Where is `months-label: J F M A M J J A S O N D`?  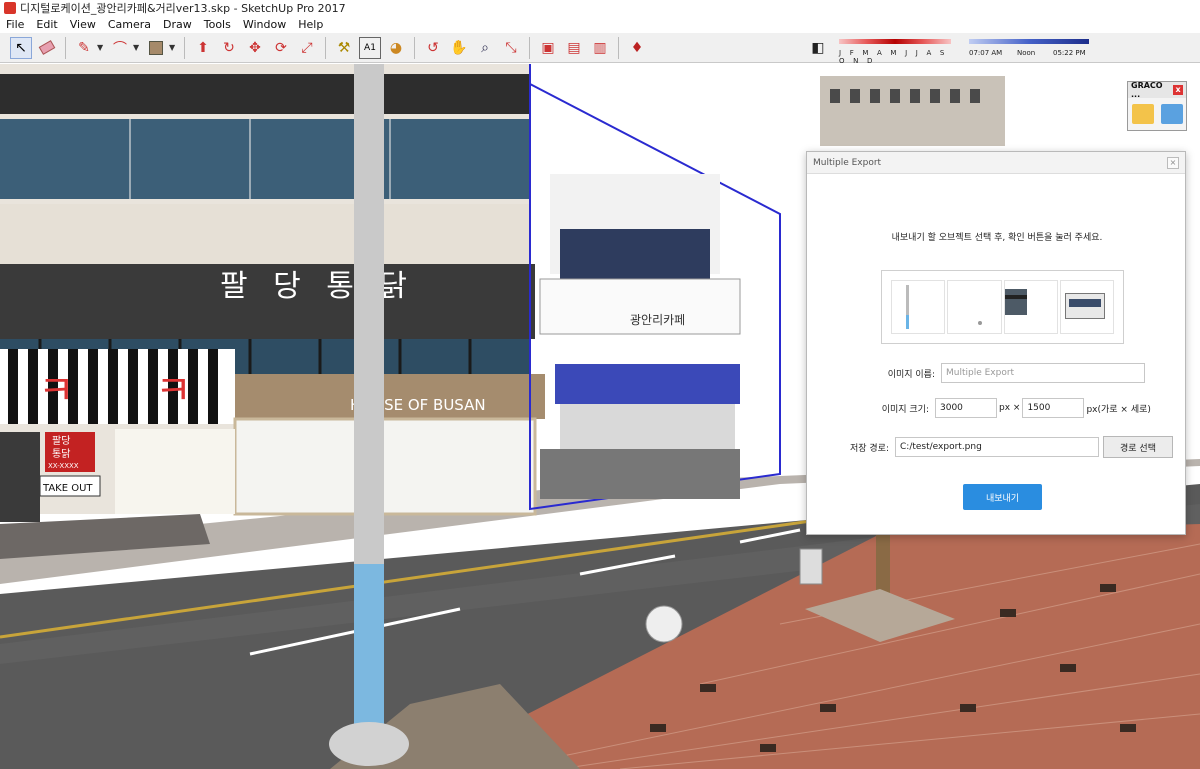
months-label: J F M A M J J A S O N D is located at coordinates (893, 57).